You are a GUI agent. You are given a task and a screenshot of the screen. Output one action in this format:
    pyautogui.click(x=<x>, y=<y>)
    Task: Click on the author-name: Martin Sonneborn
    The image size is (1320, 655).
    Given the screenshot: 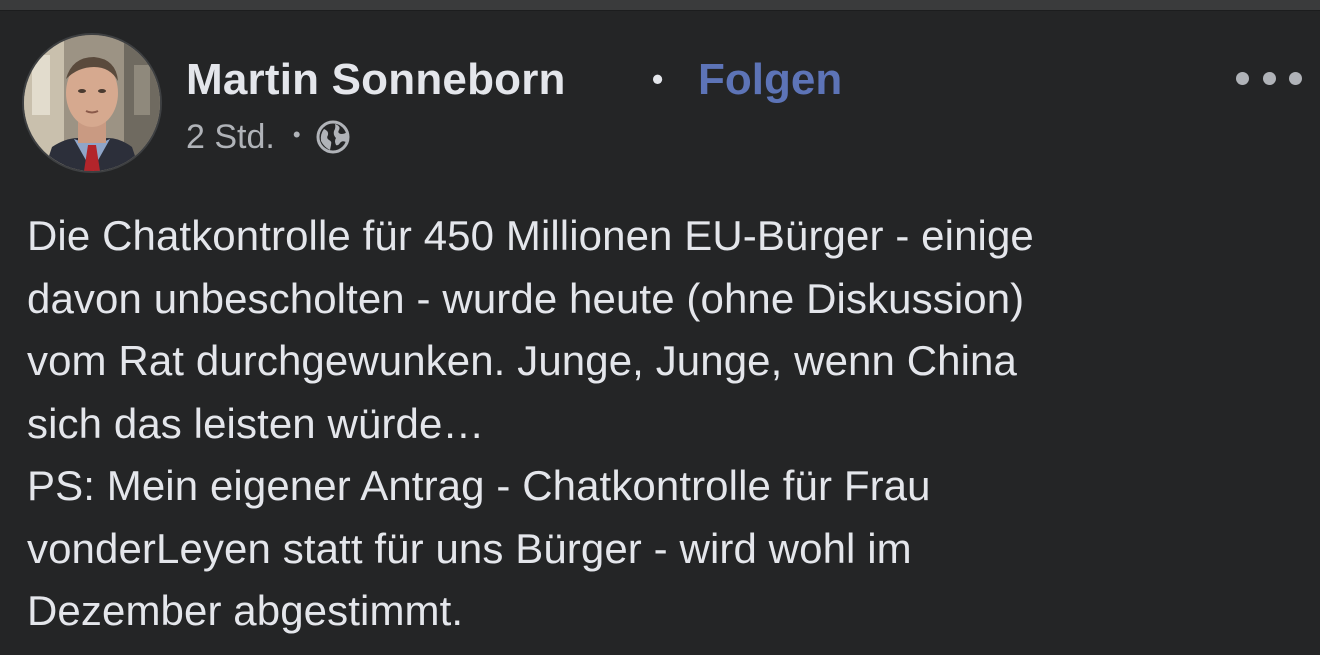 What is the action you would take?
    pyautogui.click(x=376, y=80)
    